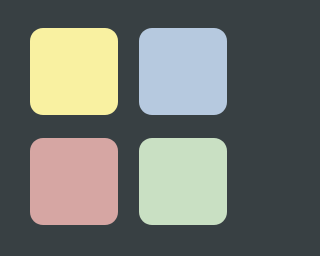  I want to click on tile-blue, so click(183, 71).